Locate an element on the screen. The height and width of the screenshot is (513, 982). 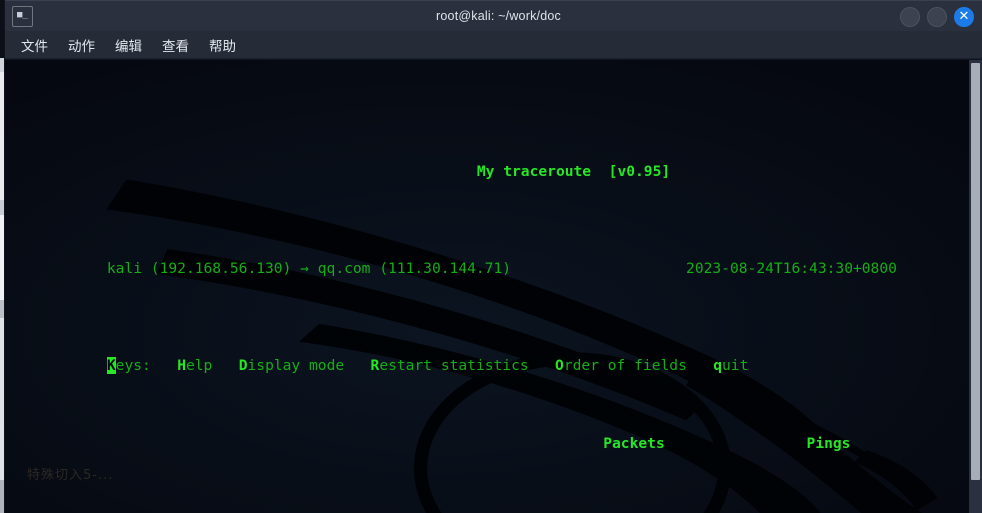
key-display-shortcut: D is located at coordinates (243, 365).